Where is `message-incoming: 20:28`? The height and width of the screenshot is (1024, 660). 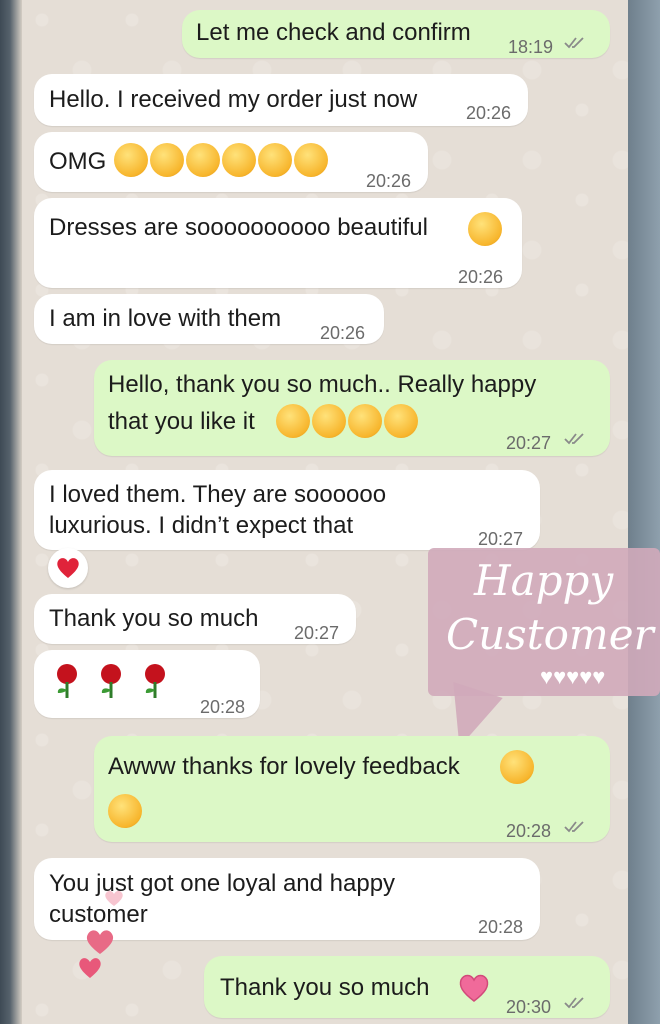 message-incoming: 20:28 is located at coordinates (147, 684).